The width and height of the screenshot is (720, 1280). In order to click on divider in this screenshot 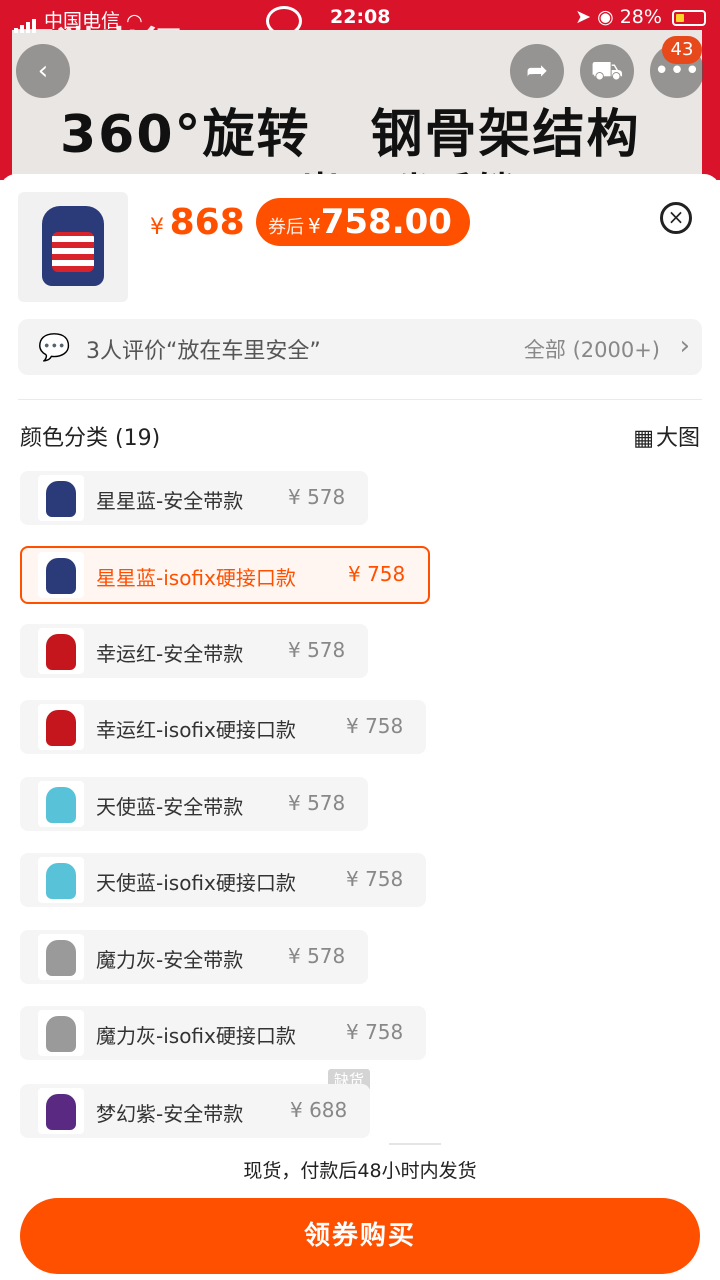, I will do `click(360, 399)`.